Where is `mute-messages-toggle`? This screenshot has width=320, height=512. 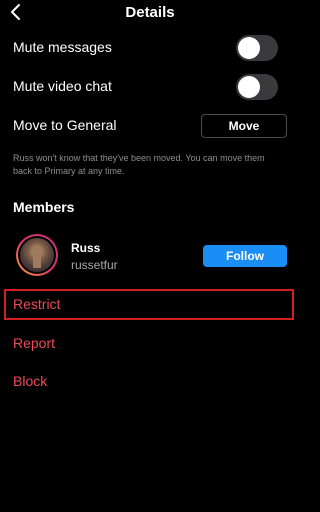
mute-messages-toggle is located at coordinates (257, 48).